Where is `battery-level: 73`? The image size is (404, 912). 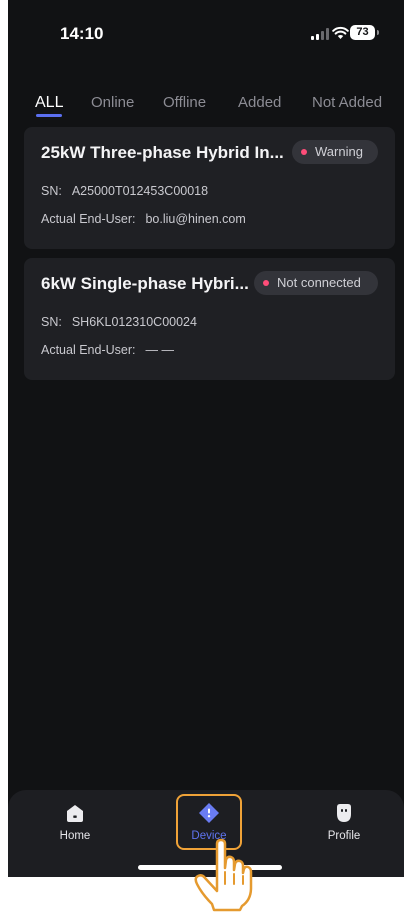 battery-level: 73 is located at coordinates (362, 32).